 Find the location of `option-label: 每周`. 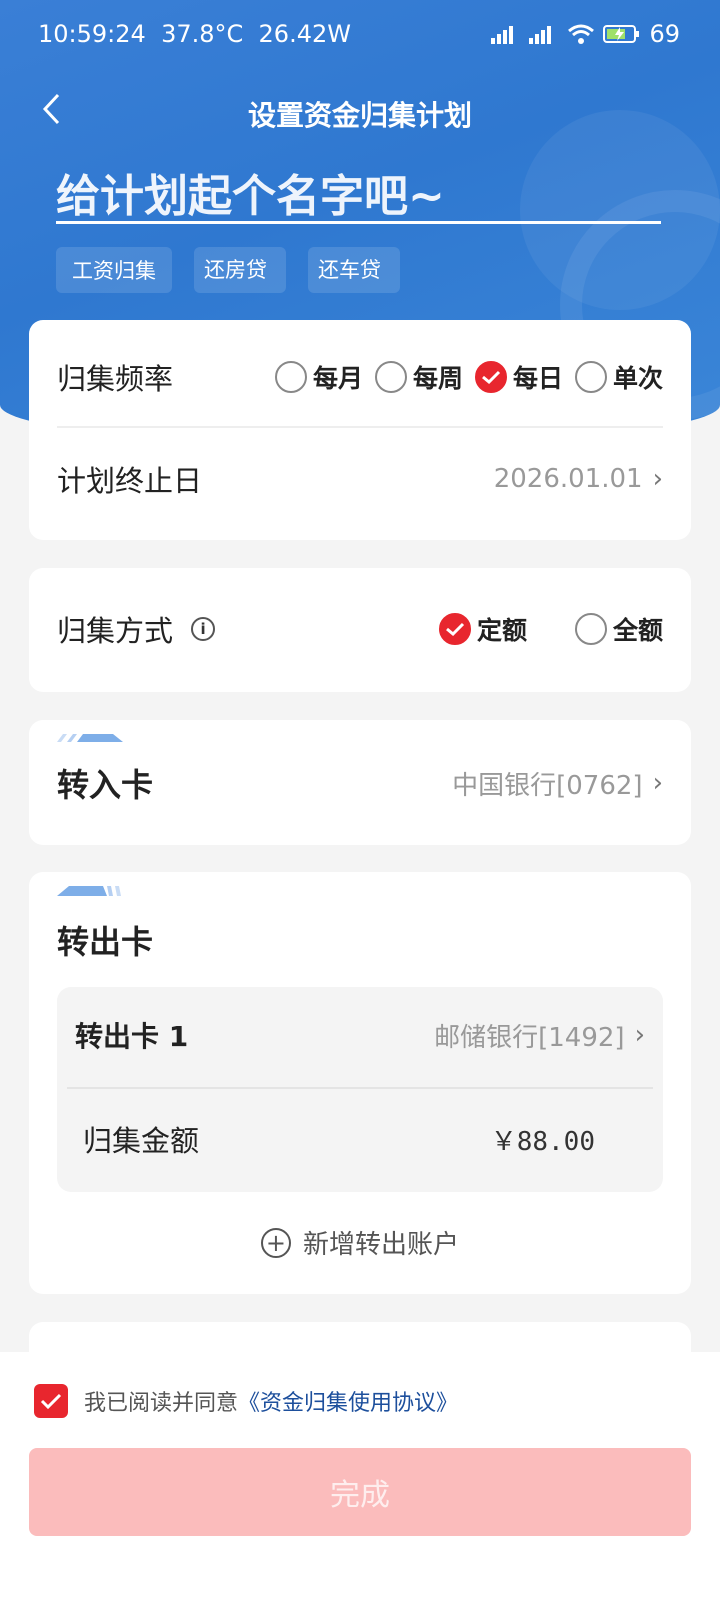

option-label: 每周 is located at coordinates (437, 378).